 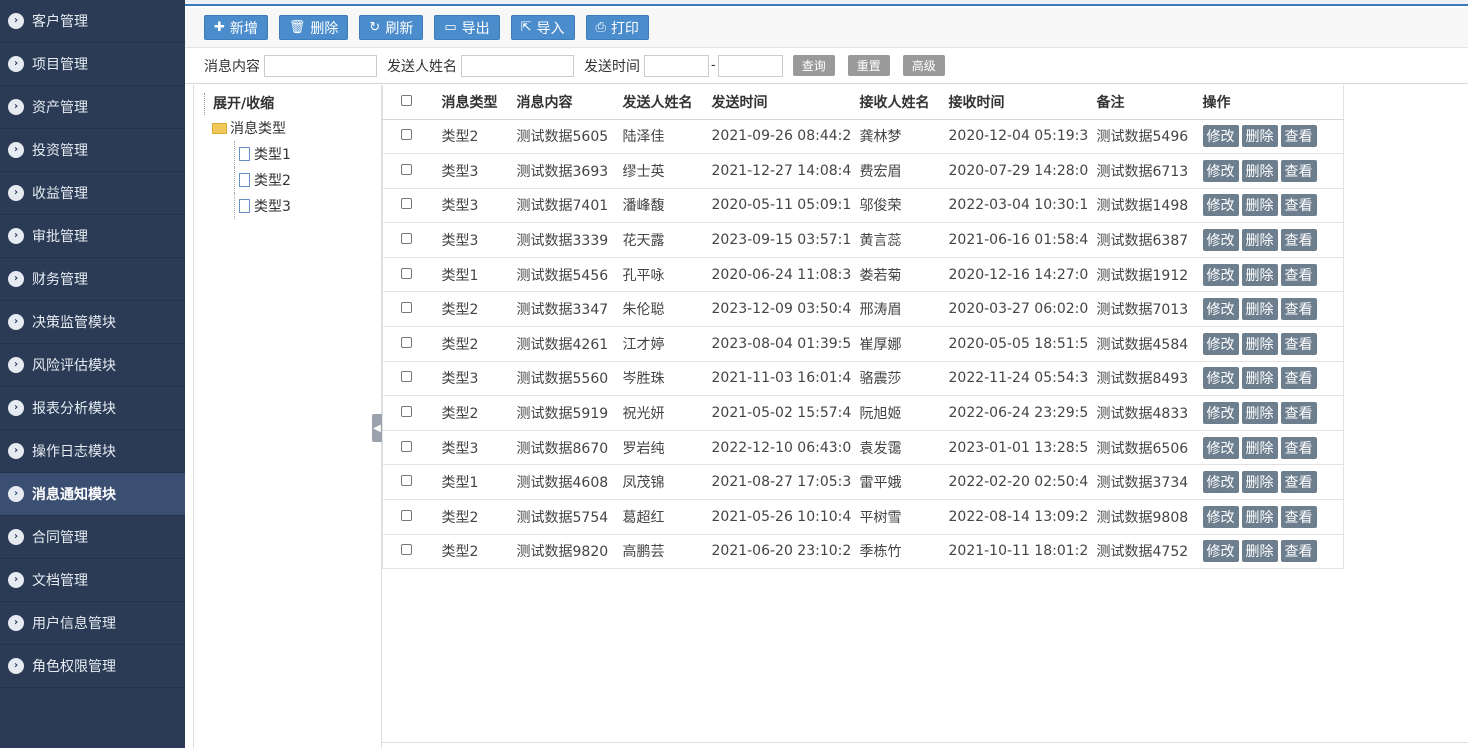 I want to click on collapse-panel-handle: ◀, so click(x=377, y=428).